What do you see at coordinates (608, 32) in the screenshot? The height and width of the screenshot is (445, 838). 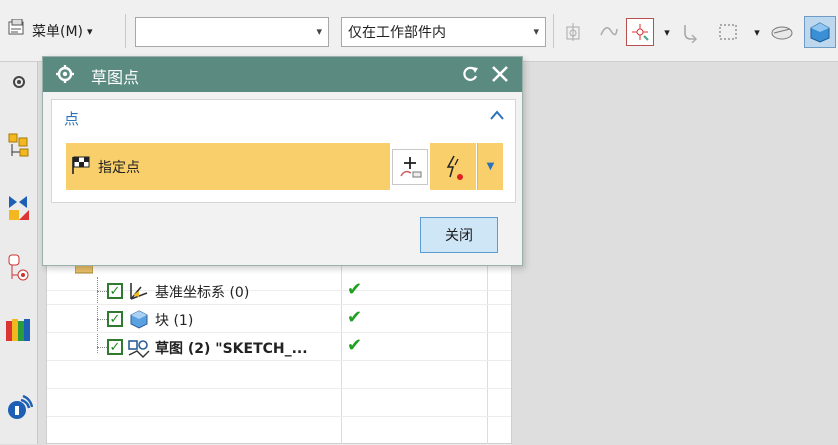 I see `curve-snap-icon` at bounding box center [608, 32].